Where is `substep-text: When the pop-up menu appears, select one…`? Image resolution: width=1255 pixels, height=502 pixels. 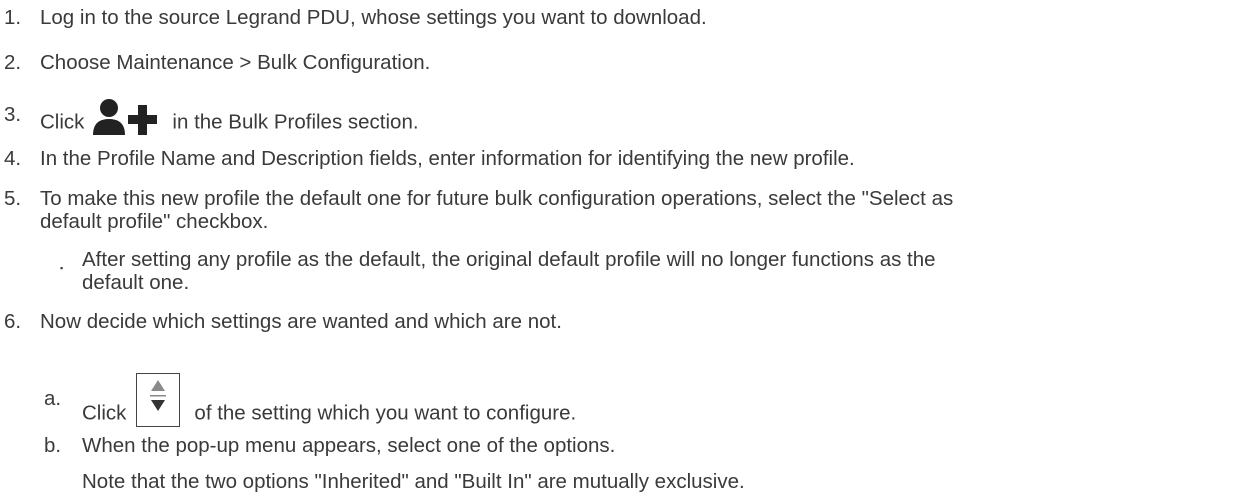 substep-text: When the pop-up menu appears, select one… is located at coordinates (349, 445).